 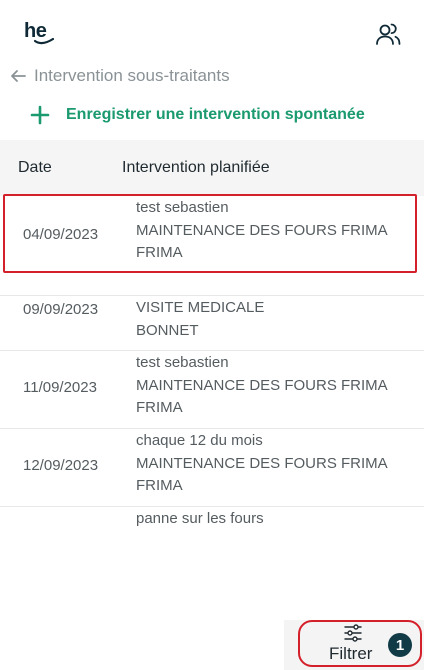 What do you see at coordinates (60, 387) in the screenshot?
I see `row-date: 11/09/2023` at bounding box center [60, 387].